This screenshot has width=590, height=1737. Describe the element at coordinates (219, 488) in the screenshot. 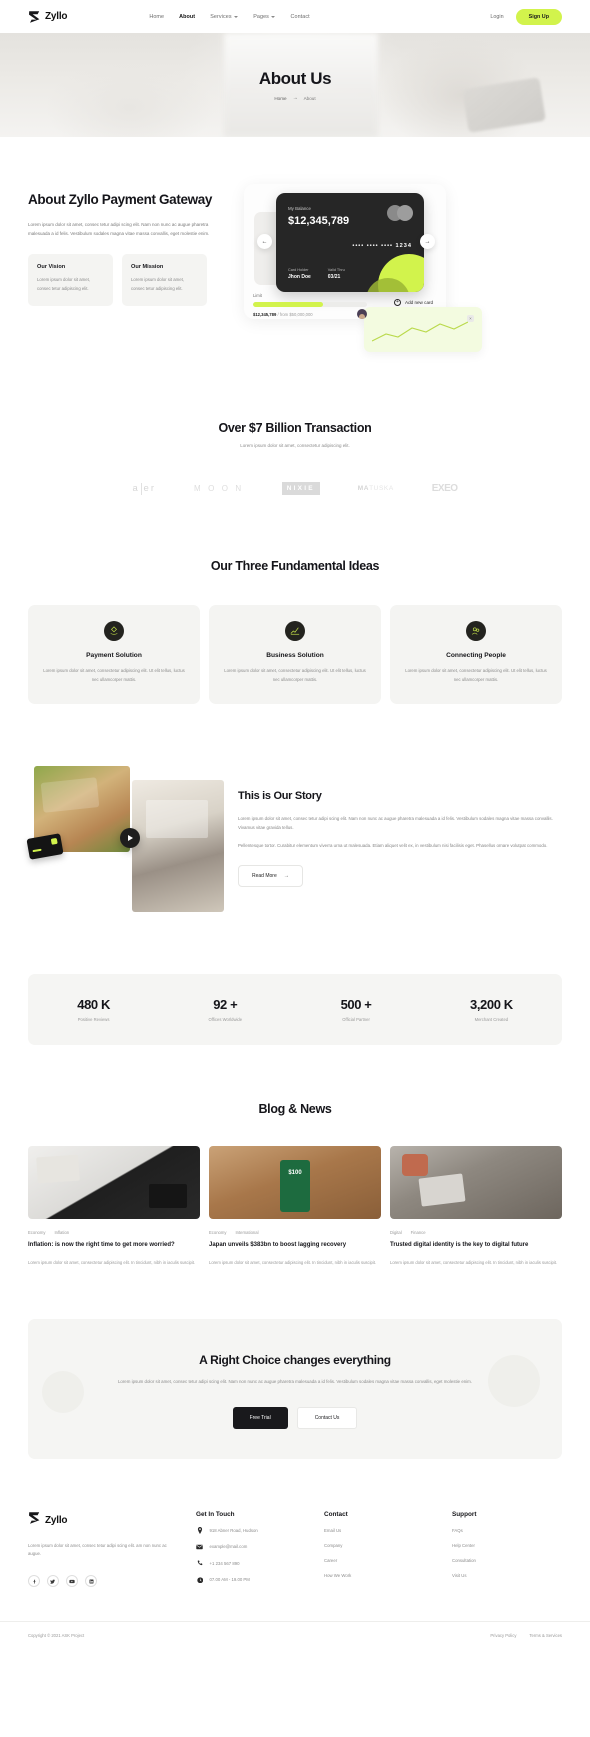

I see `logo-moon: M O O N` at that location.